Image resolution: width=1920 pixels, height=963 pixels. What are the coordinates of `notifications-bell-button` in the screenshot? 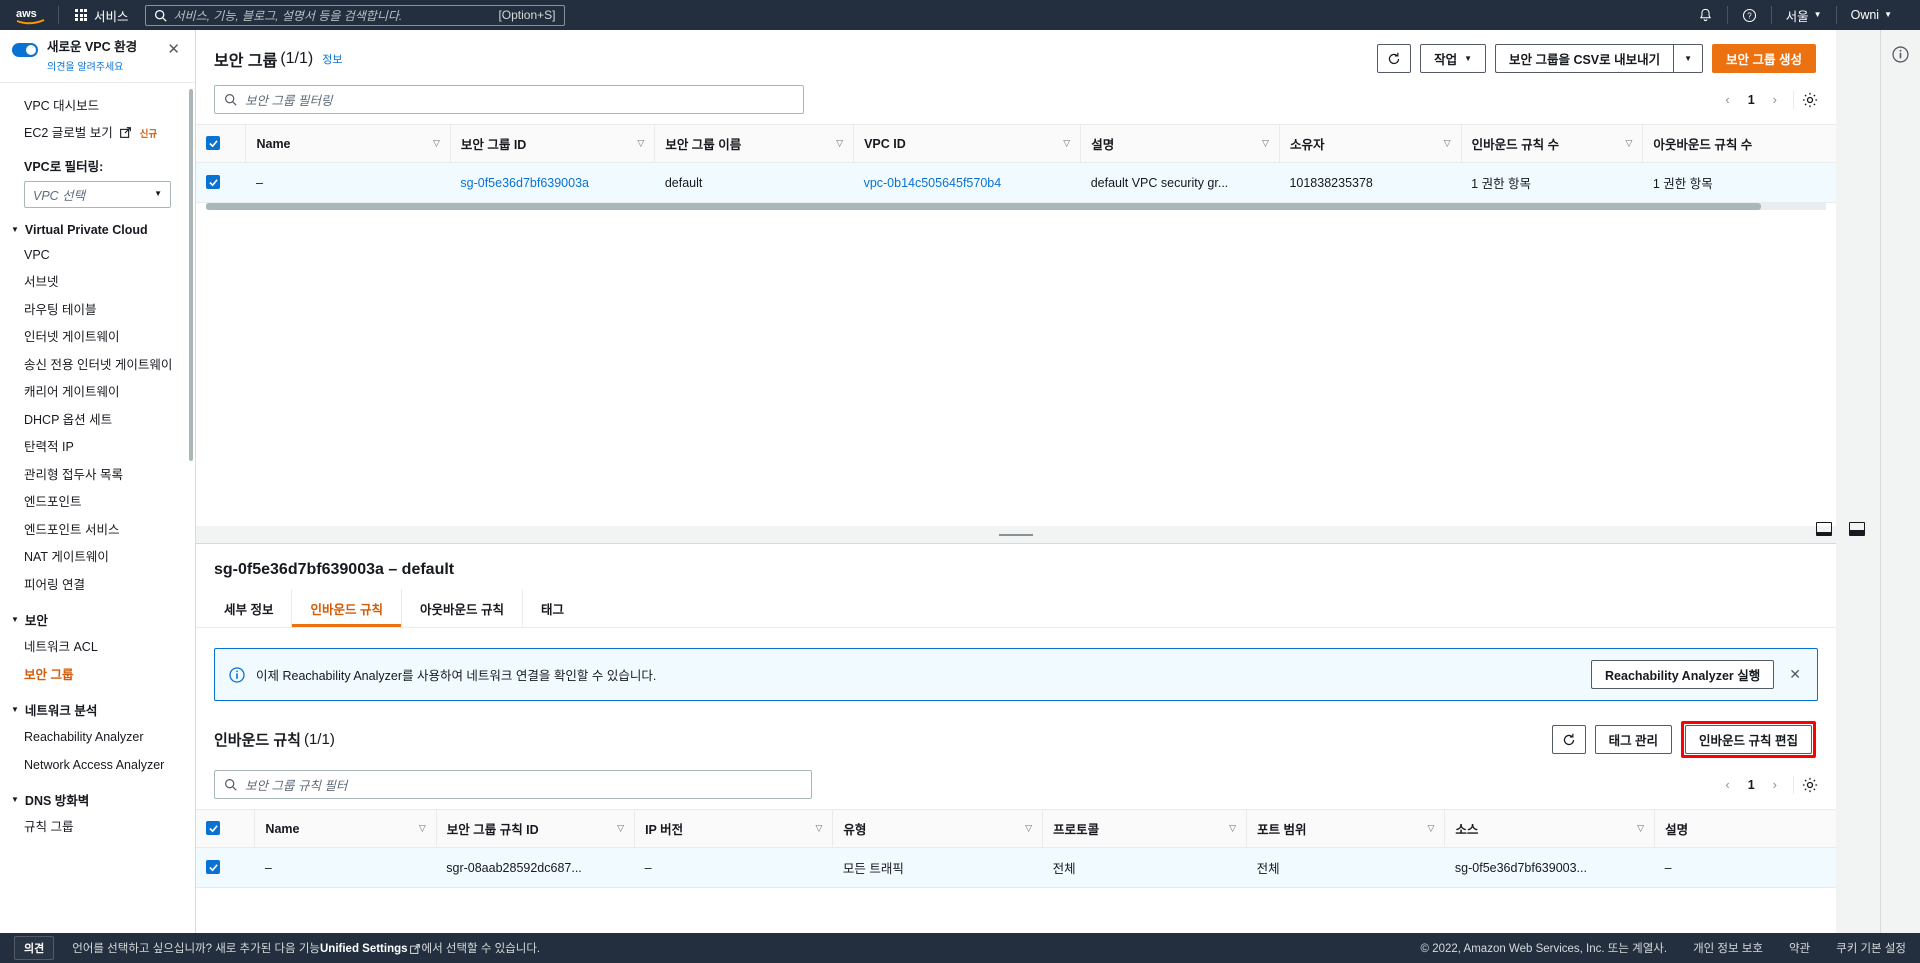 It's located at (1705, 15).